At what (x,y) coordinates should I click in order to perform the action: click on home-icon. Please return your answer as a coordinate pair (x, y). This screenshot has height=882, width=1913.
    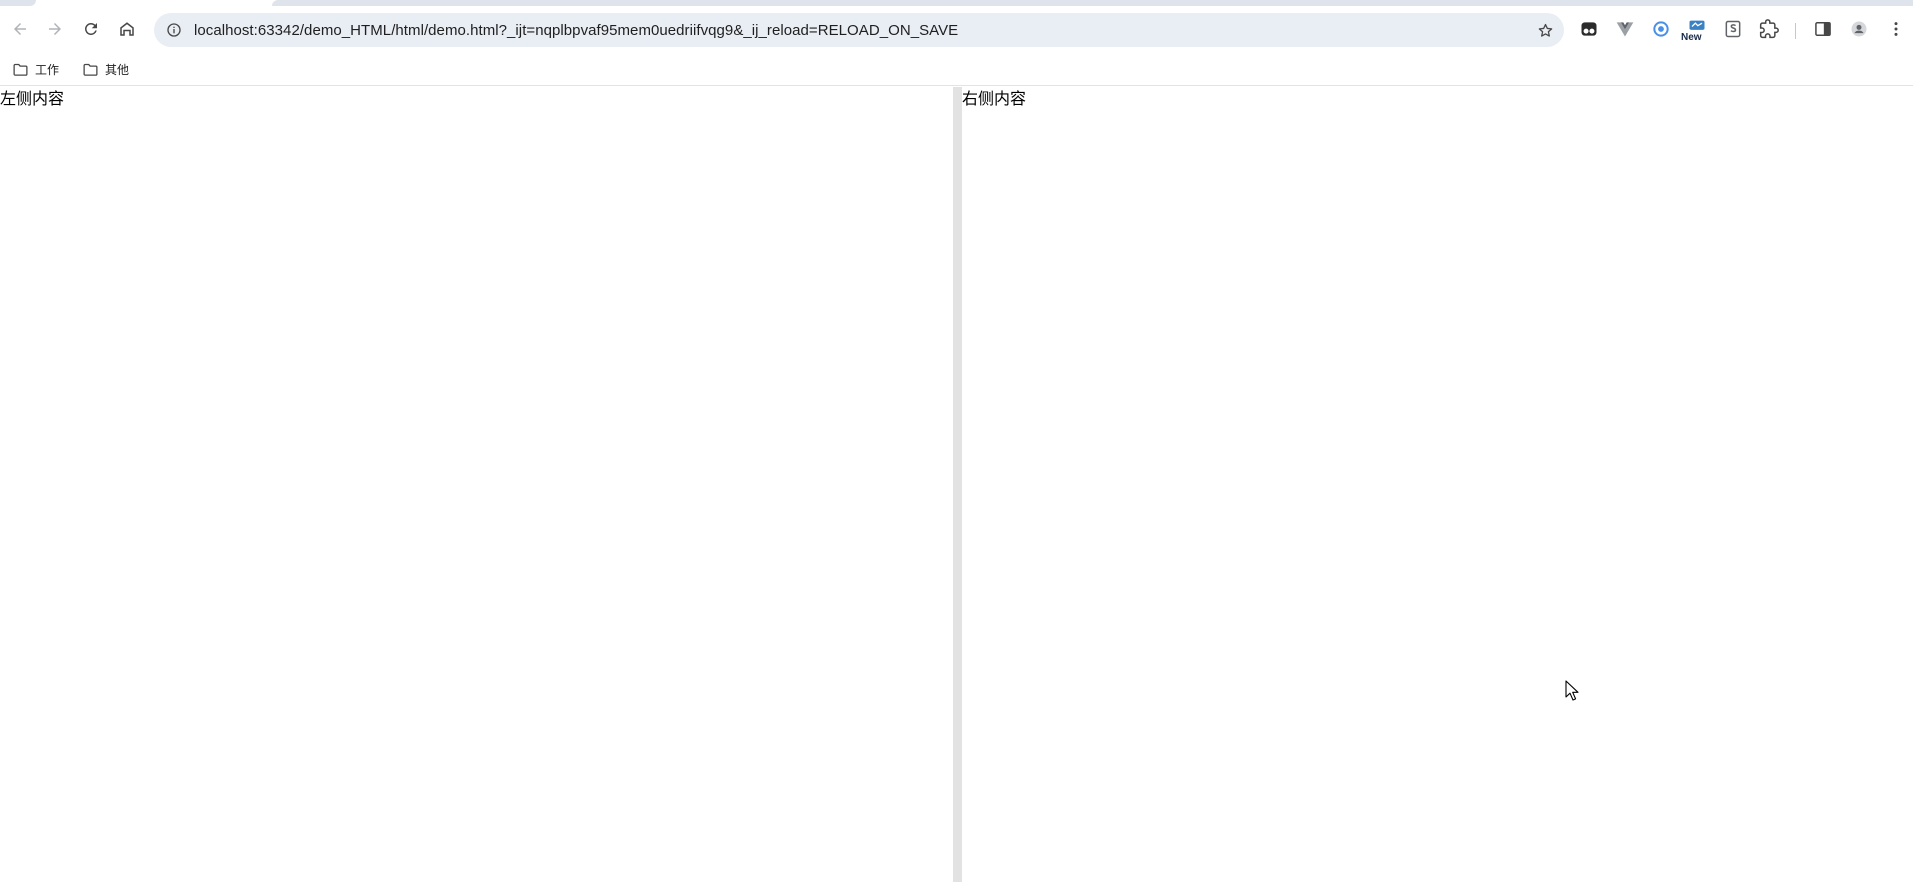
    Looking at the image, I should click on (127, 29).